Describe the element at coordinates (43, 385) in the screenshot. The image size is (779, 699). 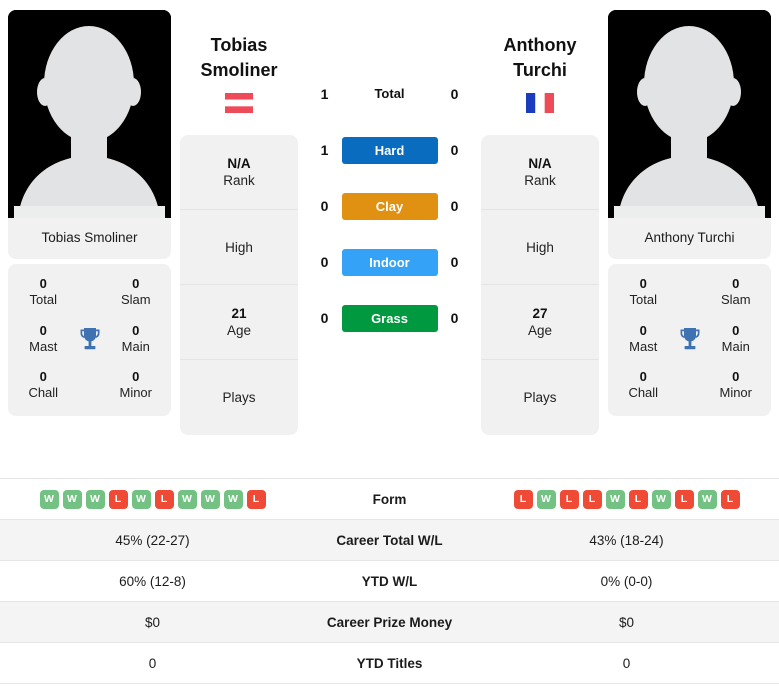
I see `left-titles-chall: 0 Chall` at that location.